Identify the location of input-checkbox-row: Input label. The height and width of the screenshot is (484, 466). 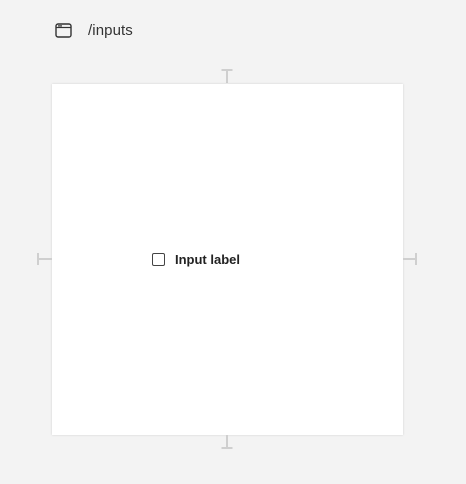
(196, 259).